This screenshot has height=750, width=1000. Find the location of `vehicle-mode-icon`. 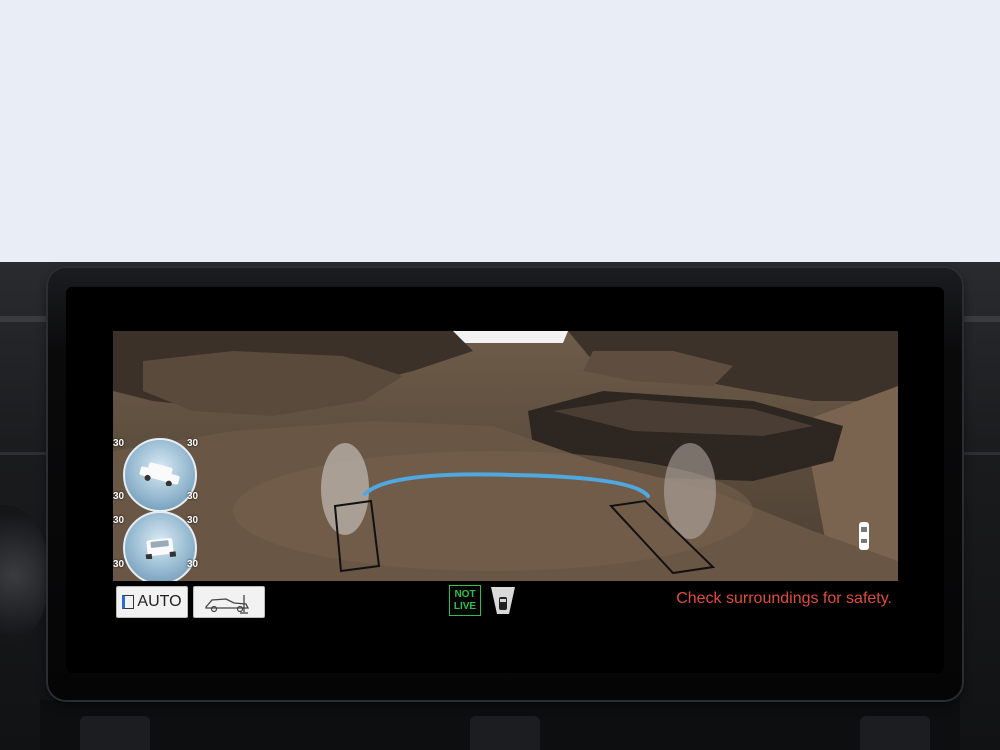

vehicle-mode-icon is located at coordinates (227, 604).